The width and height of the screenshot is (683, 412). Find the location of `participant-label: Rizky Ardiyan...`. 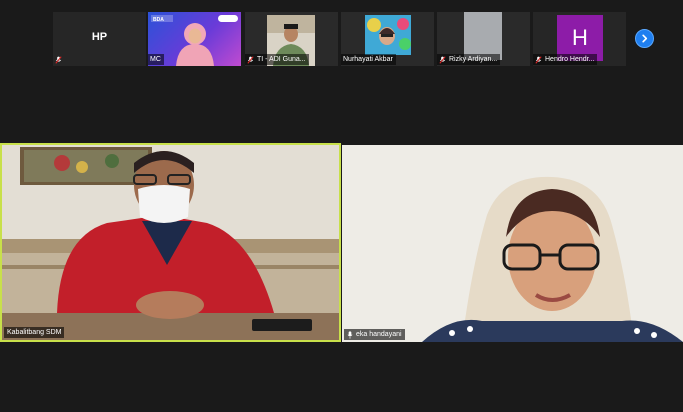

participant-label: Rizky Ardiyan... is located at coordinates (469, 59).